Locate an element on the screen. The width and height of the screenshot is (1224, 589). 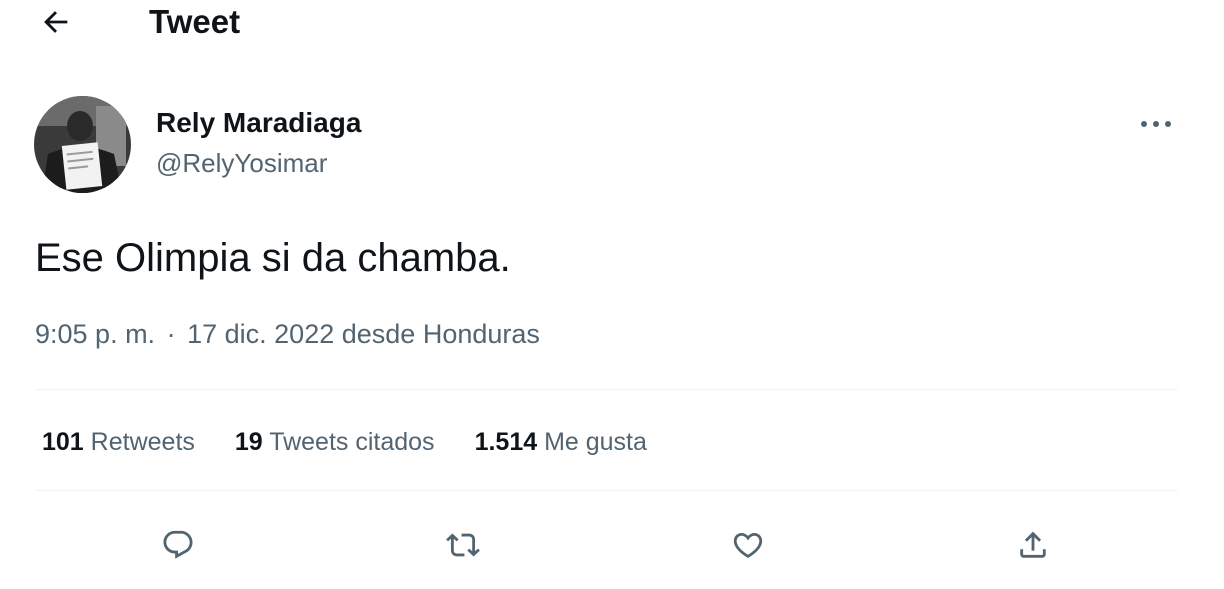
retweets-label: Retweets is located at coordinates (142, 442).